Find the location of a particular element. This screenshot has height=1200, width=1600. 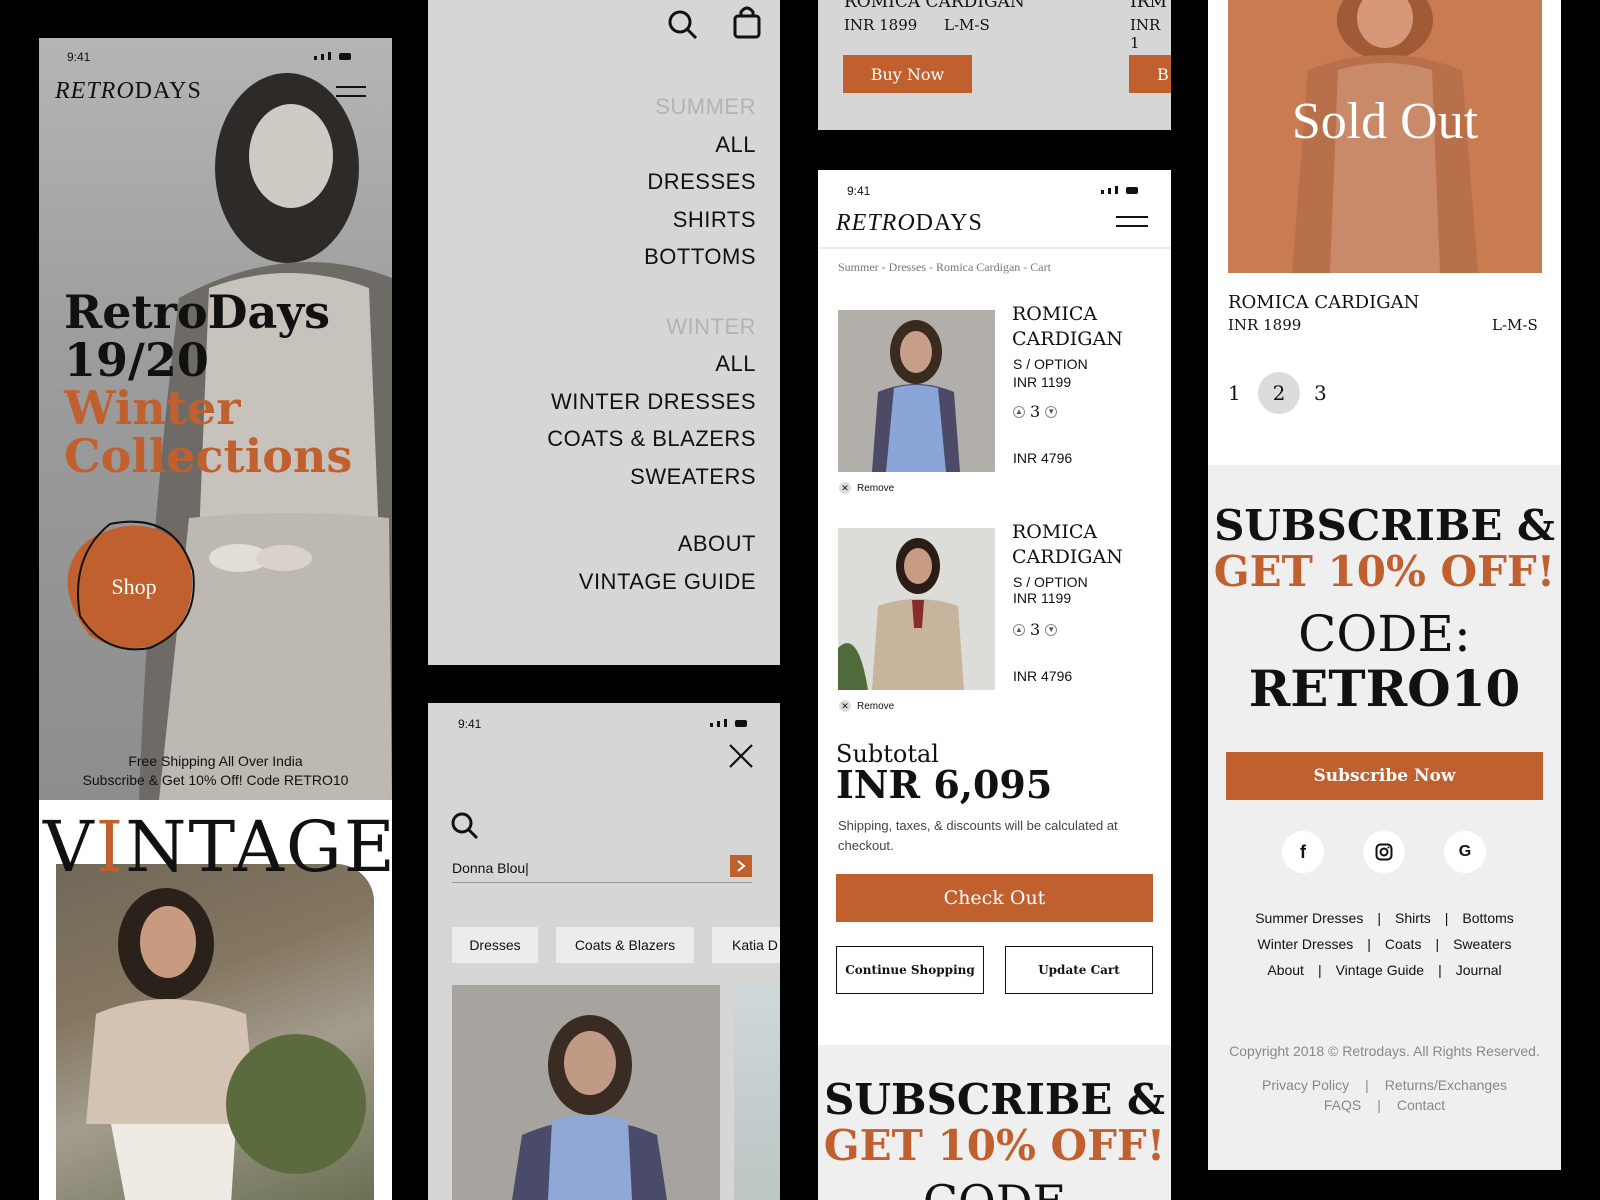

privacy-policy-link: Privacy Policy is located at coordinates (1305, 1085).